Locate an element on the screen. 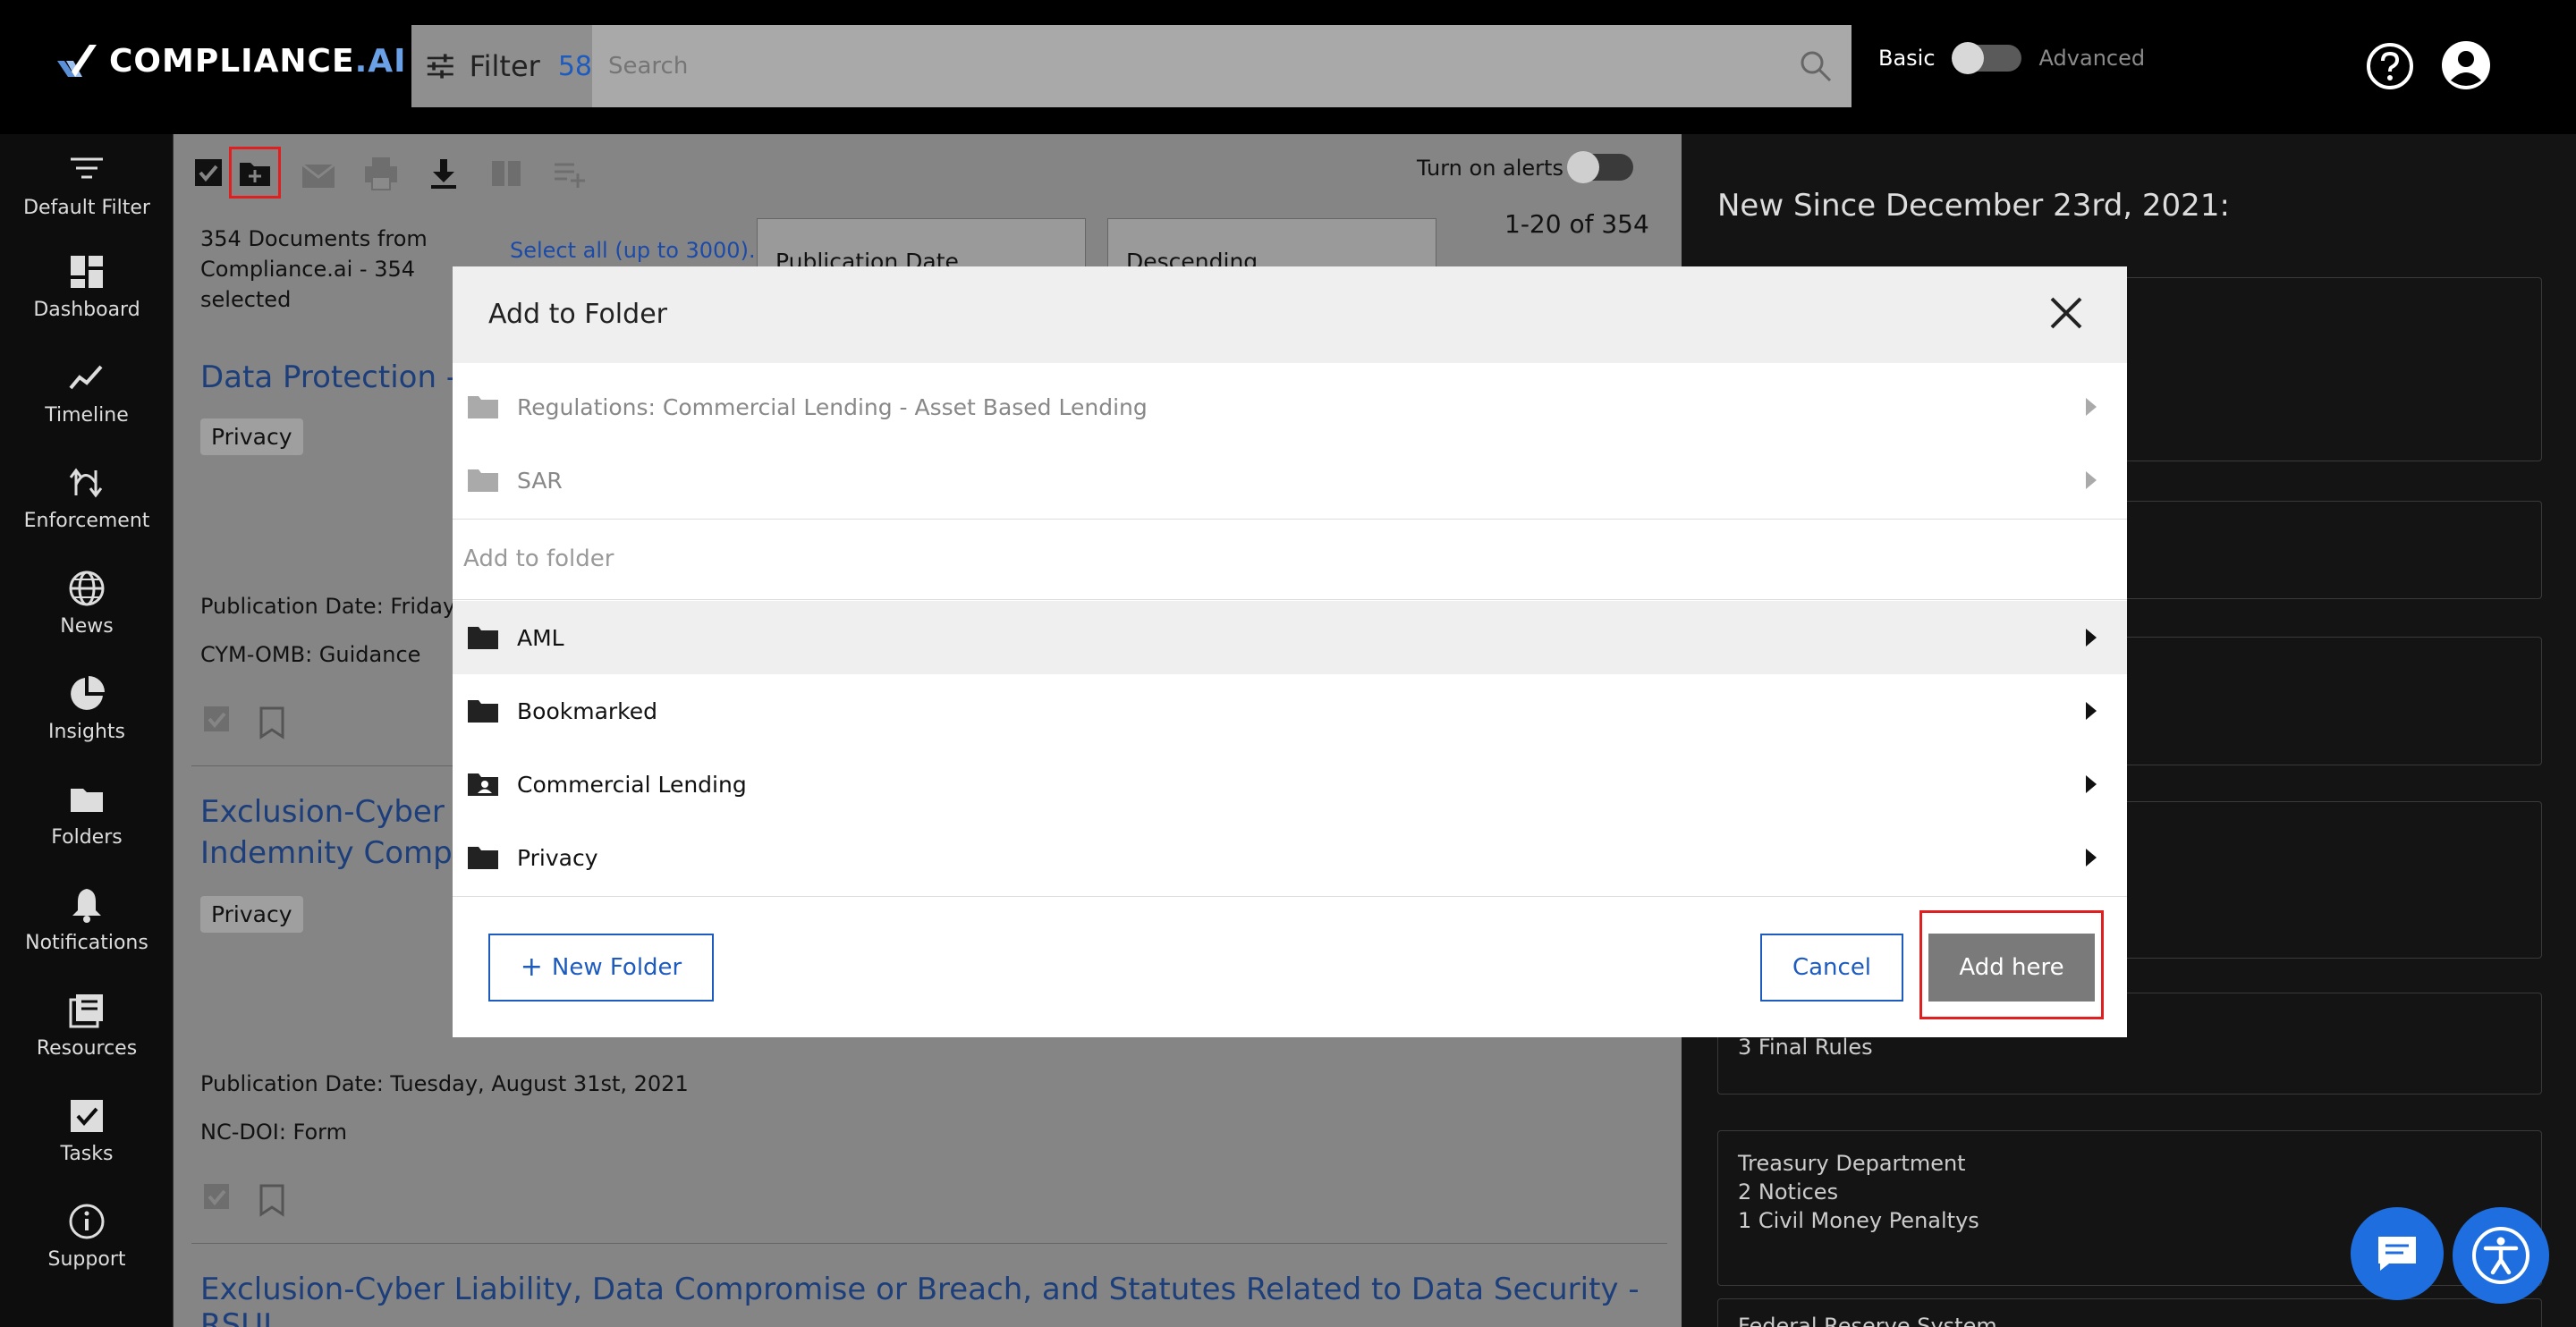 The height and width of the screenshot is (1327, 2576). bell-icon is located at coordinates (86, 906).